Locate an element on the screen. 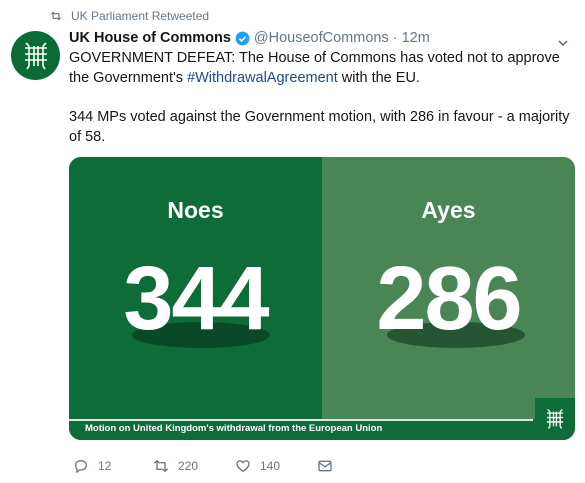 The width and height of the screenshot is (585, 483). retweet-icon is located at coordinates (56, 16).